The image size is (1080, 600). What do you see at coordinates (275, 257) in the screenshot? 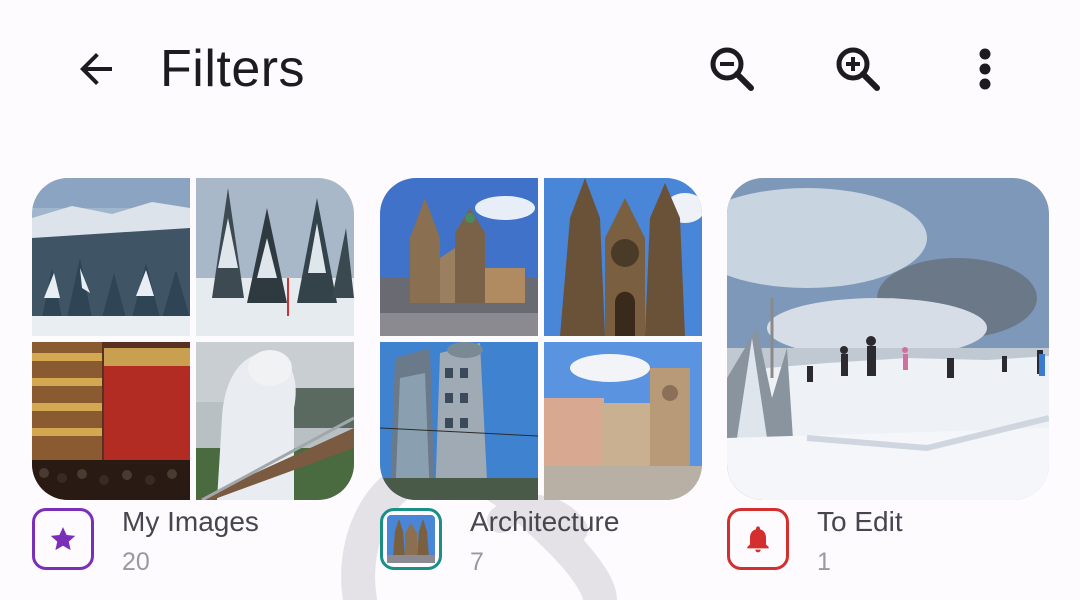
I see `photo-snowy-trees` at bounding box center [275, 257].